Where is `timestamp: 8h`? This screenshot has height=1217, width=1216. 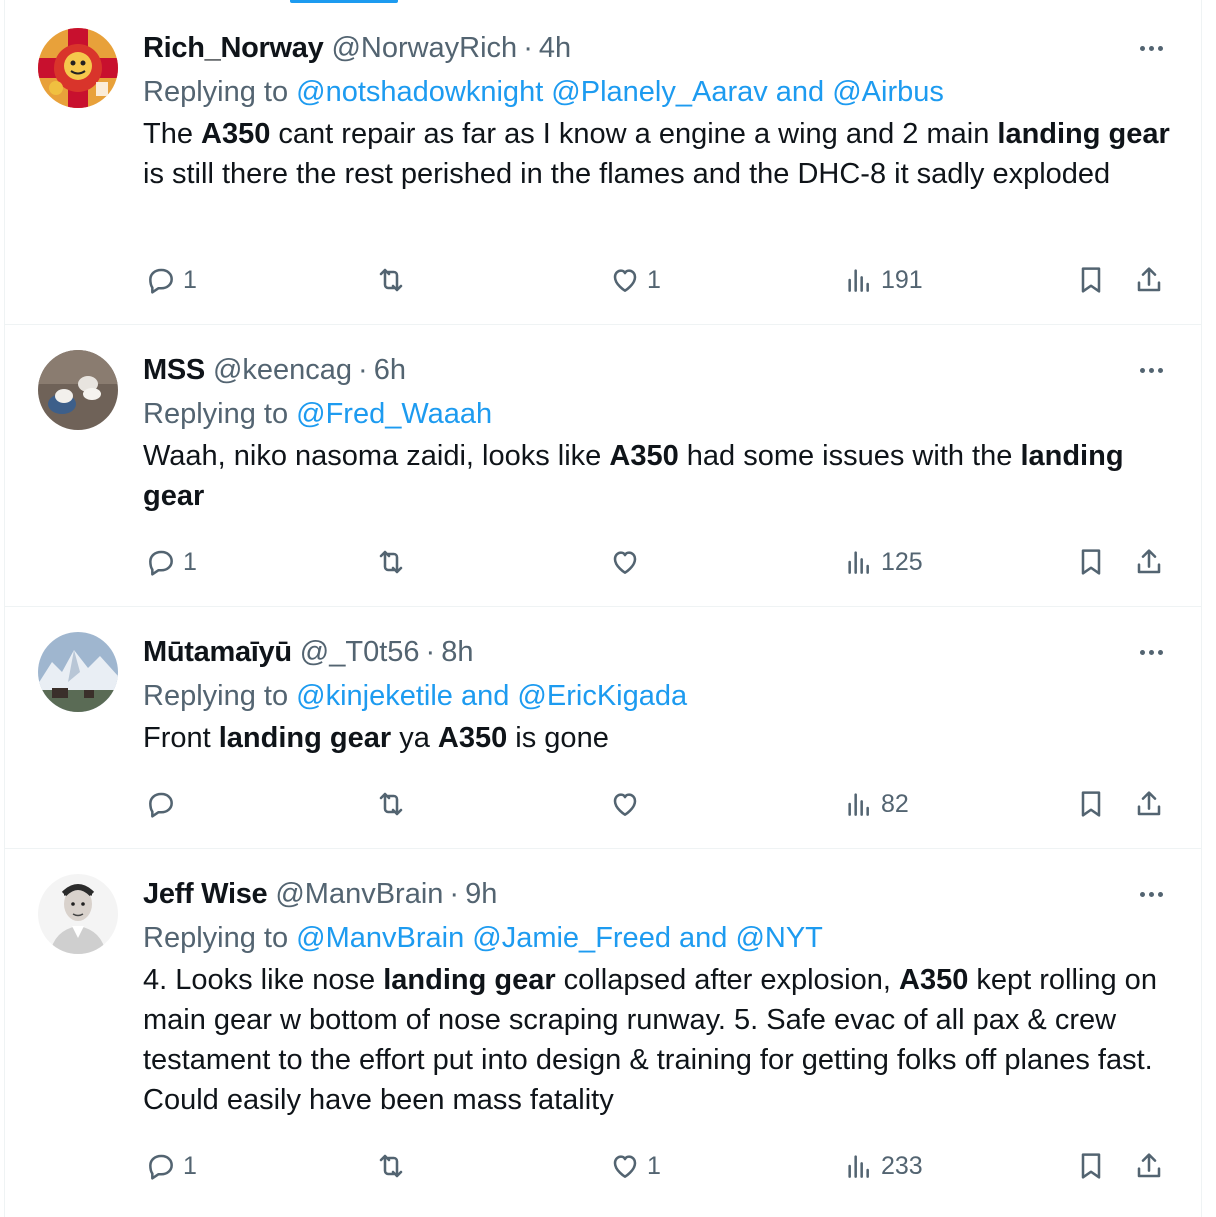
timestamp: 8h is located at coordinates (457, 652).